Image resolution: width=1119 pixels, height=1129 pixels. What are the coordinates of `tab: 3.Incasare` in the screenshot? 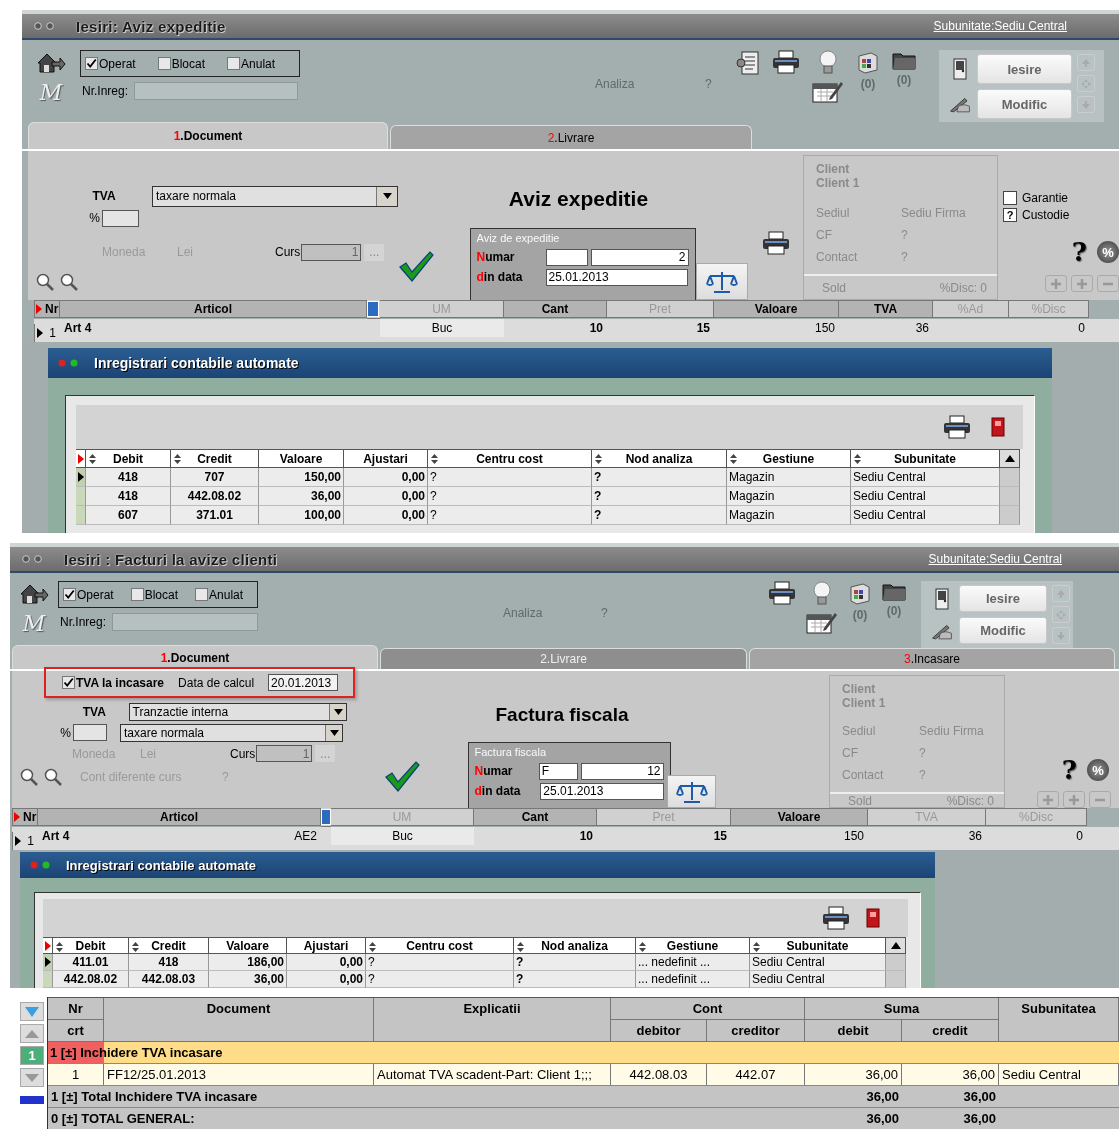 It's located at (932, 658).